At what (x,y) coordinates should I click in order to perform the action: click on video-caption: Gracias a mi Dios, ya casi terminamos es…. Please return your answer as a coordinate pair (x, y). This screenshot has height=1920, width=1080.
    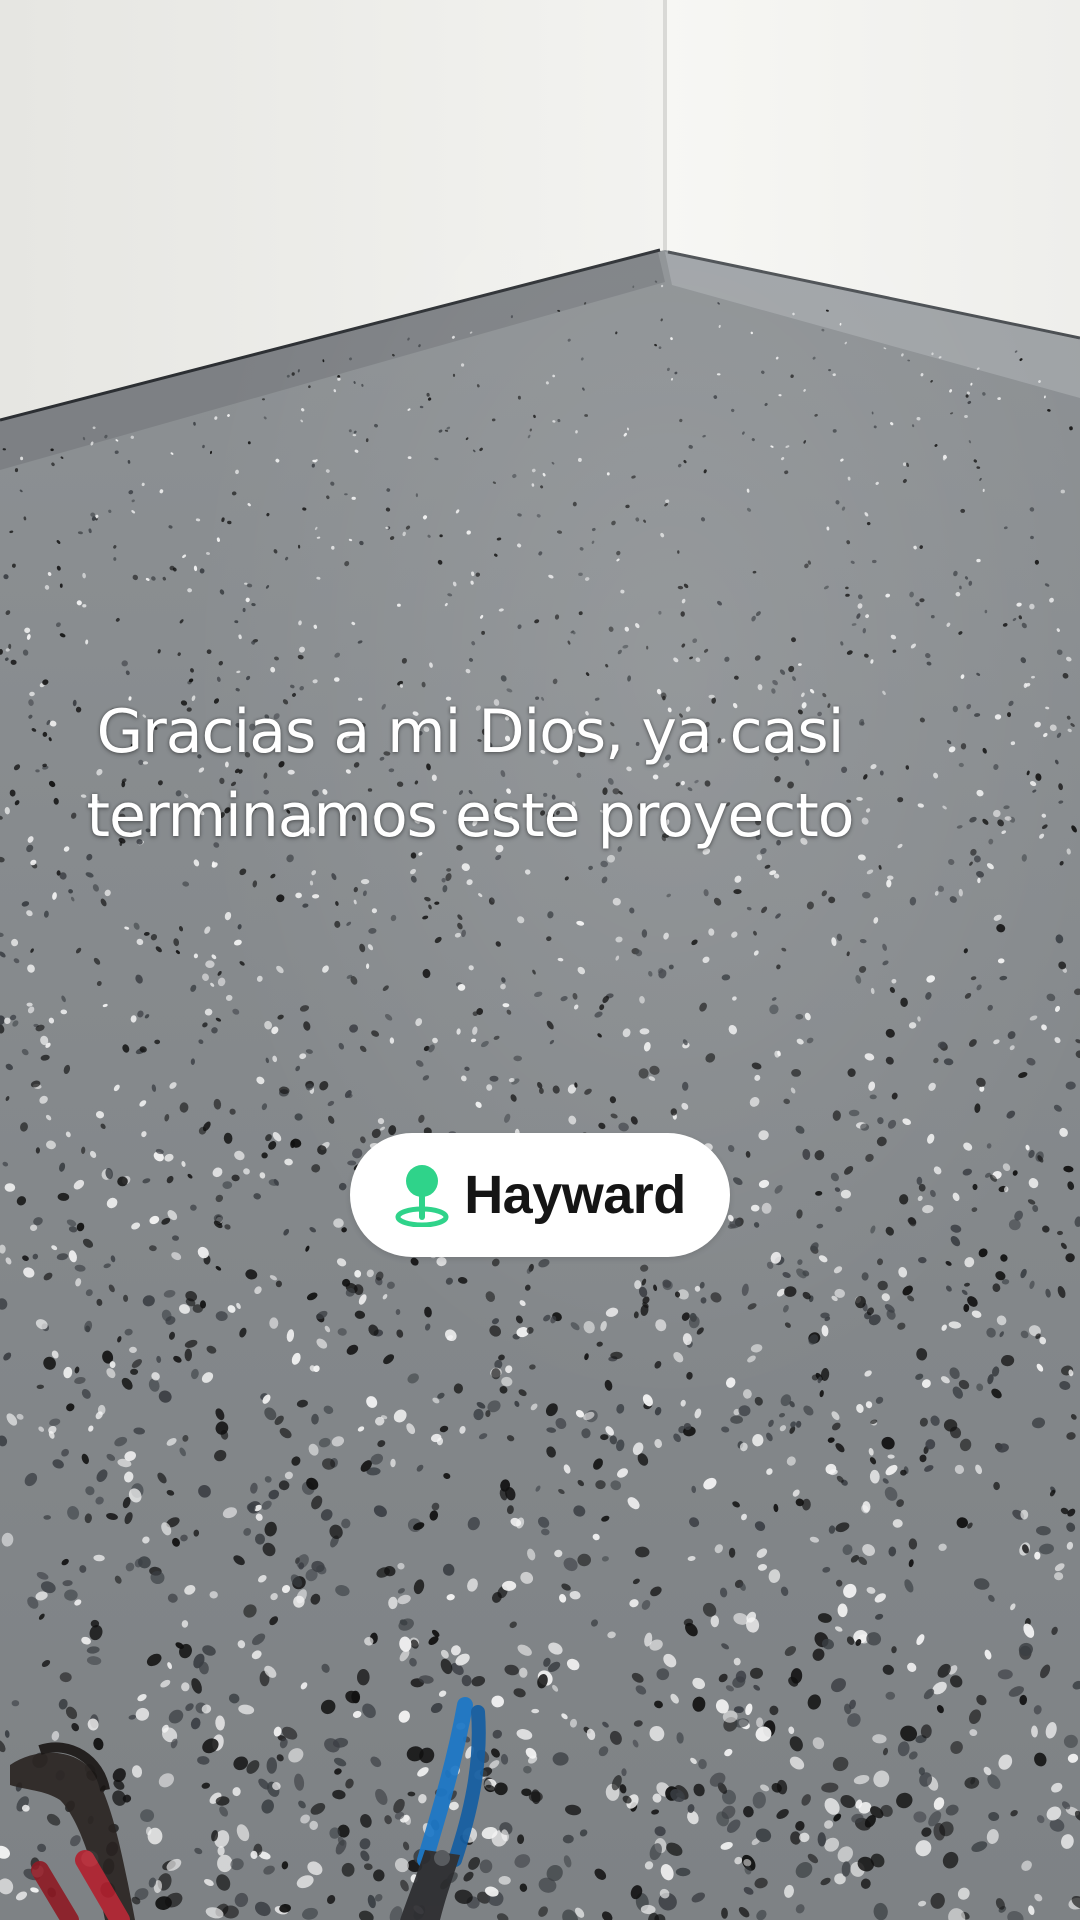
    Looking at the image, I should click on (470, 774).